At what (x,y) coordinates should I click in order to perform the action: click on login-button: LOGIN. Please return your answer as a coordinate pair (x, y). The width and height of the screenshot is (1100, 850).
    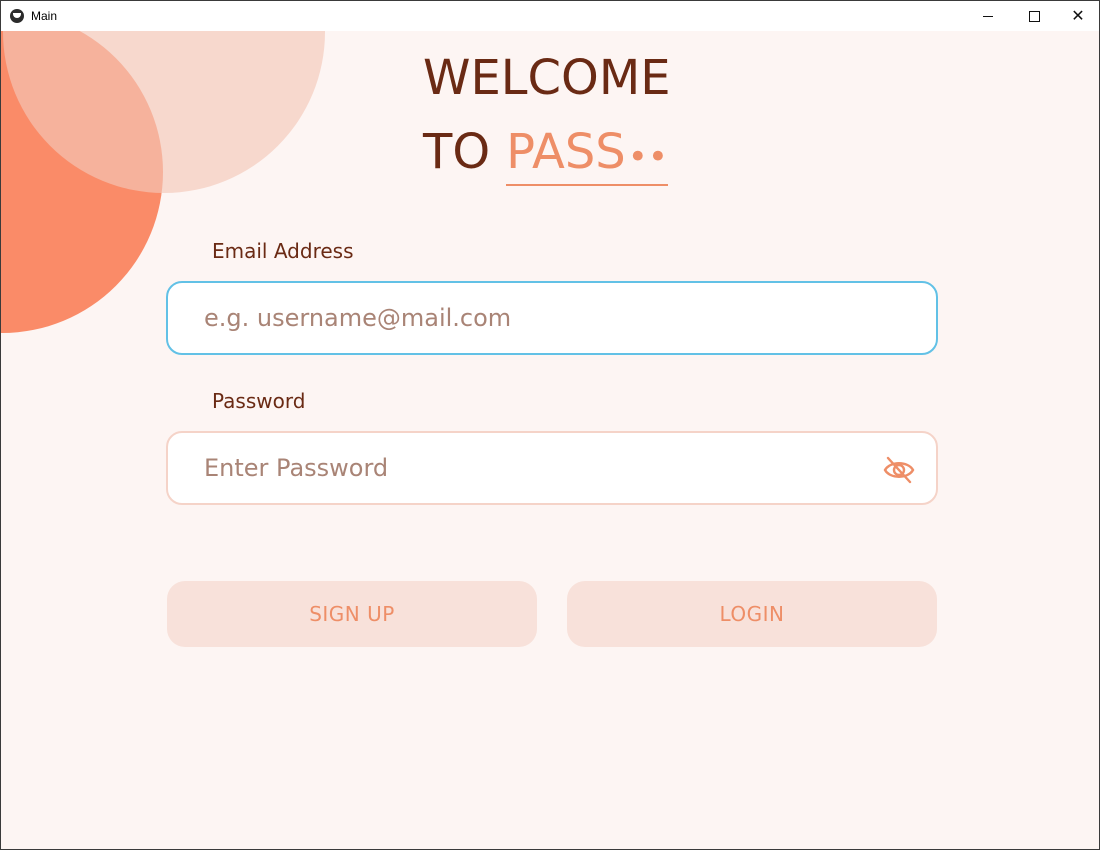
    Looking at the image, I should click on (752, 614).